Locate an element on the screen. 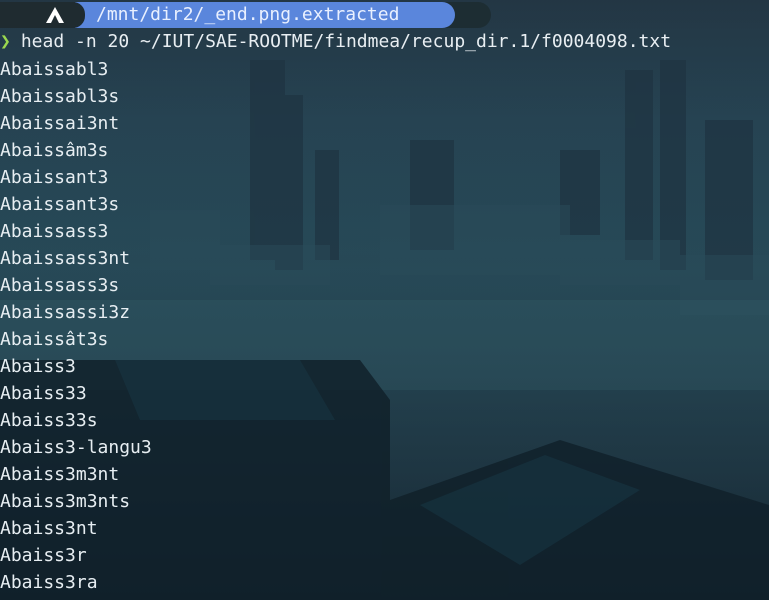 The height and width of the screenshot is (600, 769). output-line: Abaiss3r is located at coordinates (43, 555).